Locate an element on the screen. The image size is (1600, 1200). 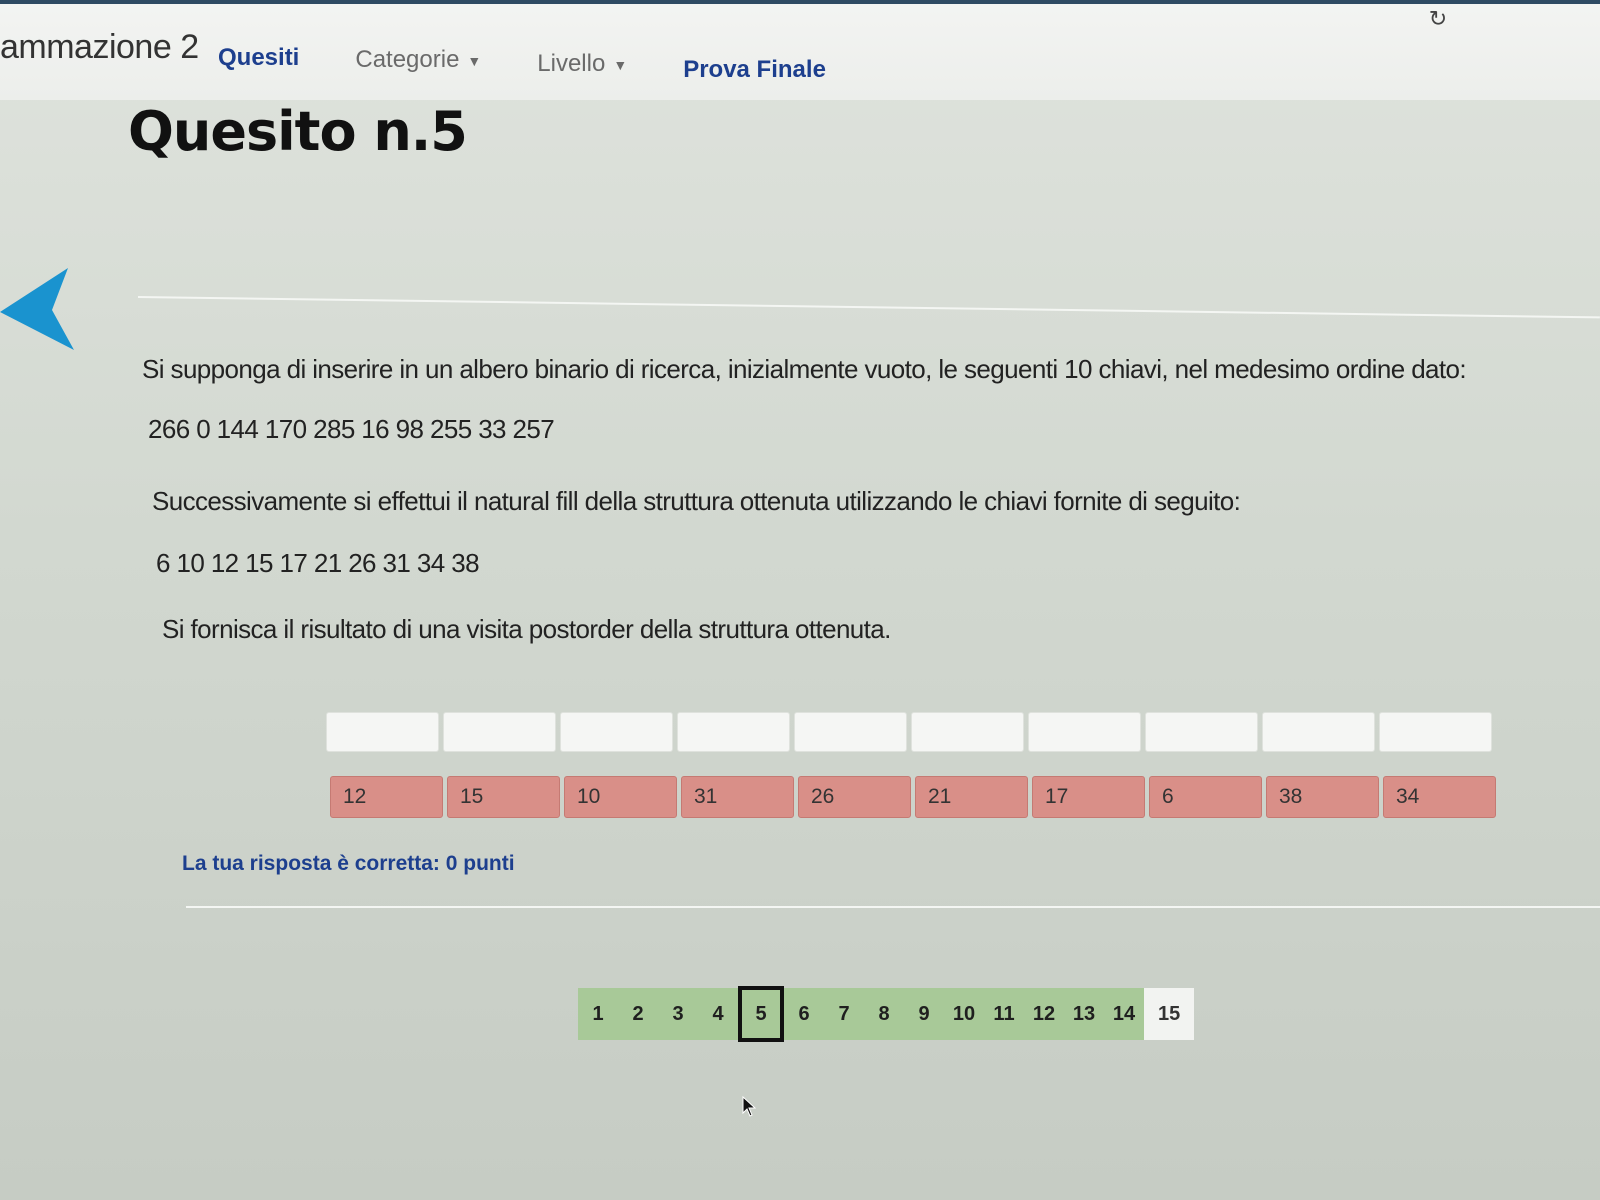
page-link: 6 is located at coordinates (804, 1014).